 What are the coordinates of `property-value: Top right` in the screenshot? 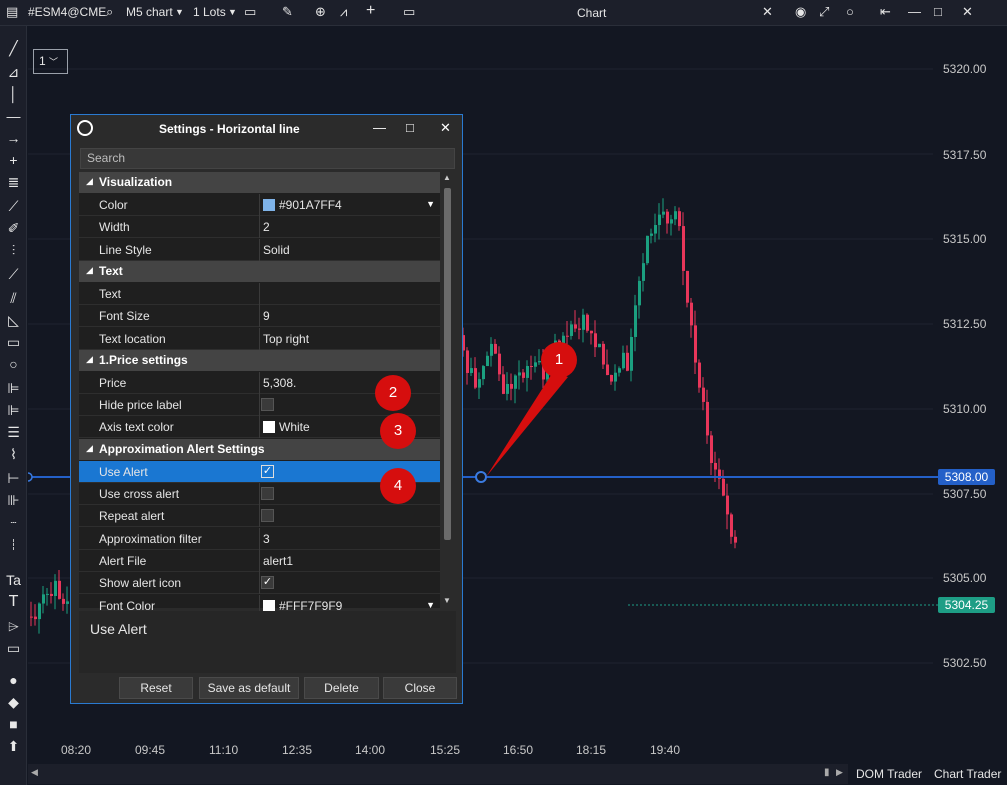 It's located at (286, 339).